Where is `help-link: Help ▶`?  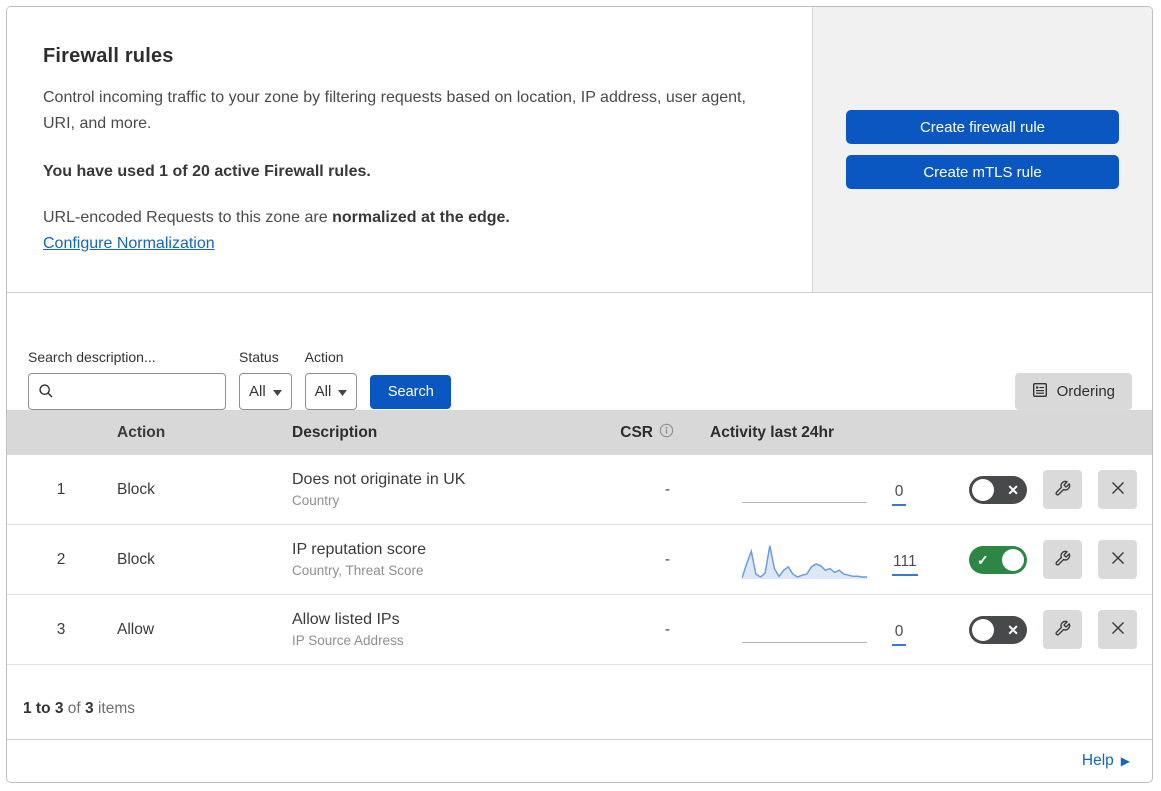
help-link: Help ▶ is located at coordinates (1106, 761).